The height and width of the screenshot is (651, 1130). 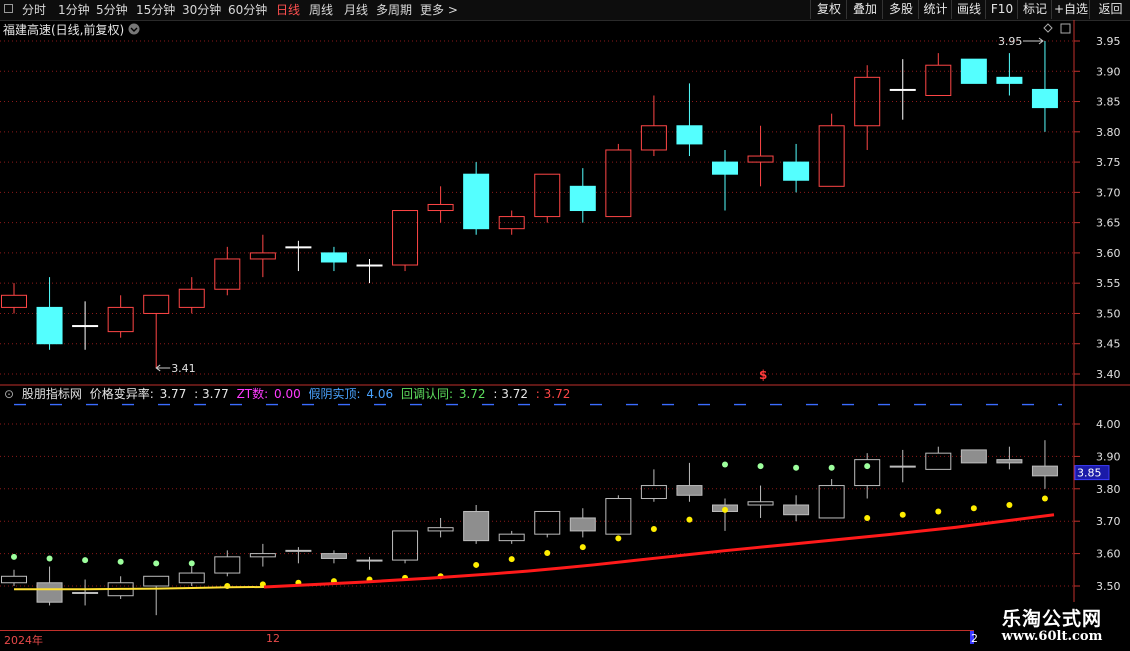 What do you see at coordinates (1034, 9) in the screenshot?
I see `toolbar-button-6: 标记` at bounding box center [1034, 9].